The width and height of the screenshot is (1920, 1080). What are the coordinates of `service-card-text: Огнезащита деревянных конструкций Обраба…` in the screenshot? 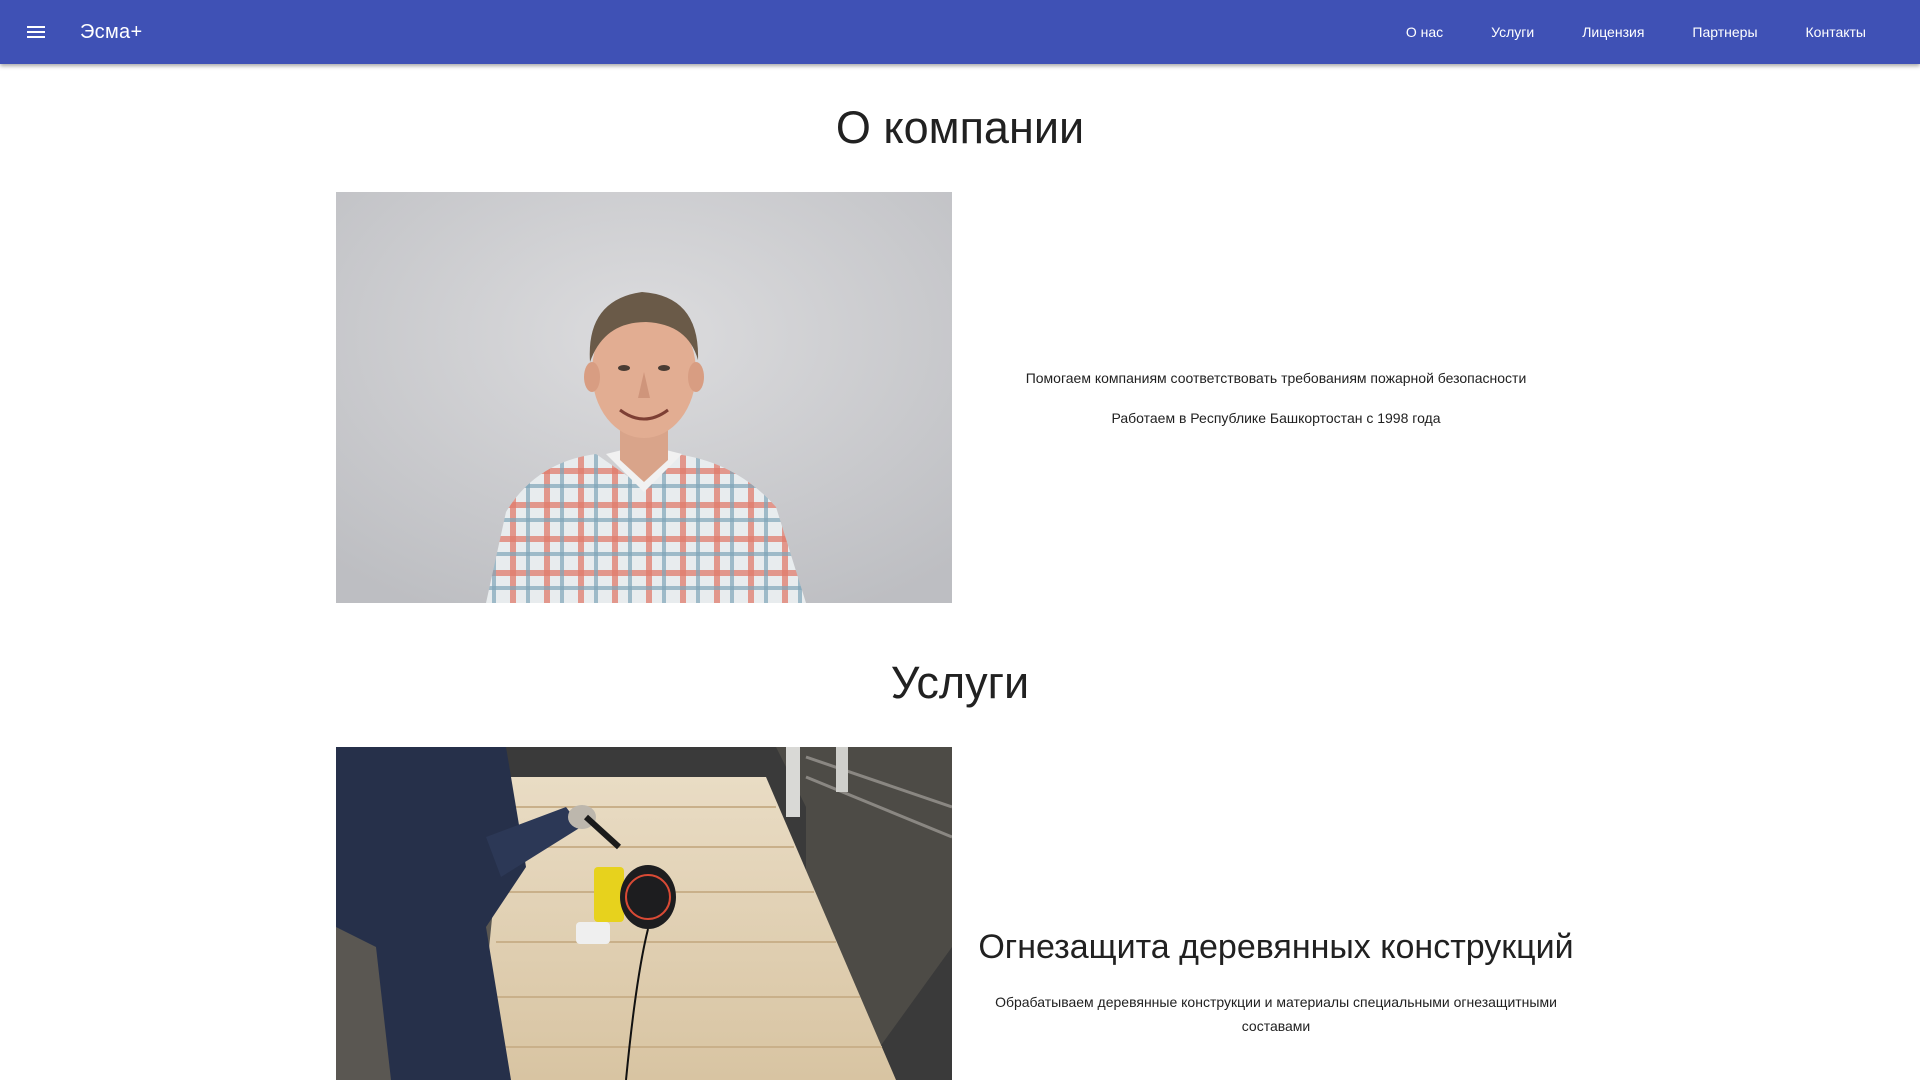 It's located at (1276, 979).